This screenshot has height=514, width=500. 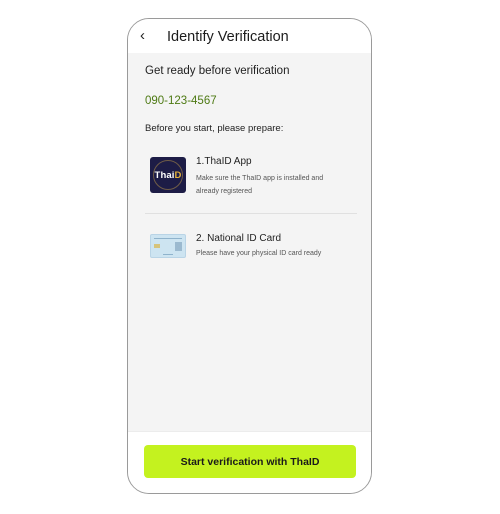 I want to click on prepare-label: Before you start, please prepare:, so click(x=214, y=128).